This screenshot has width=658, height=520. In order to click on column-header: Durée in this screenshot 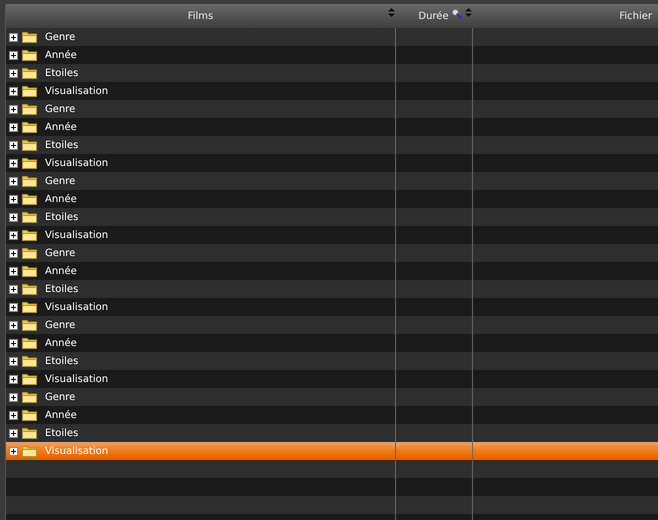, I will do `click(433, 16)`.